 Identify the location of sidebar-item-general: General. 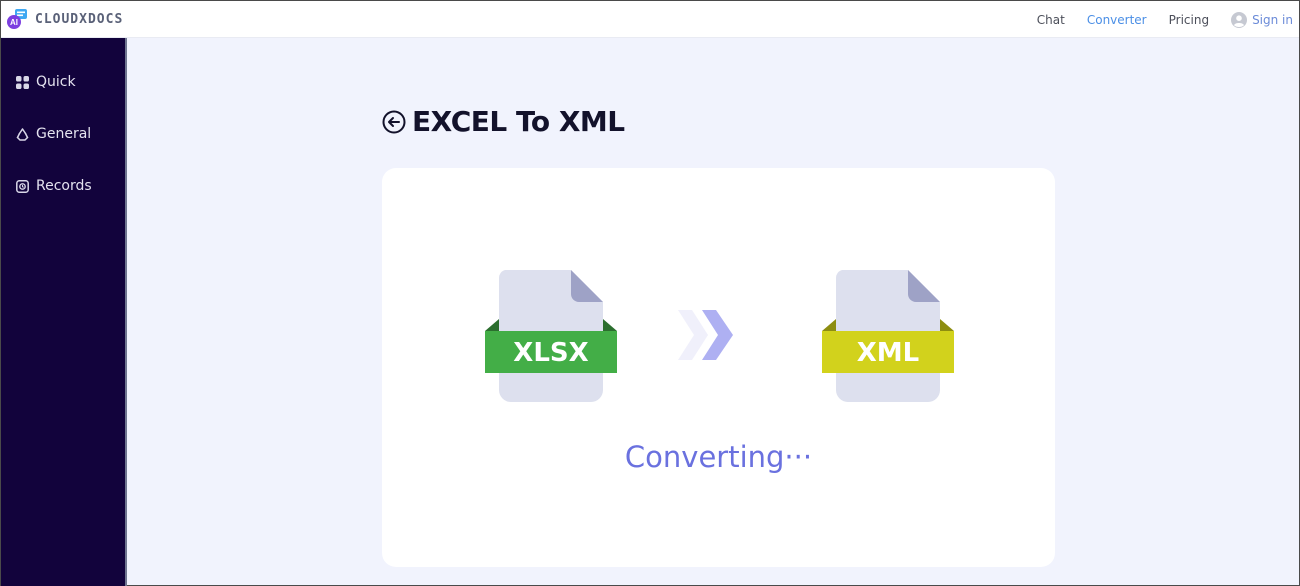
(53, 134).